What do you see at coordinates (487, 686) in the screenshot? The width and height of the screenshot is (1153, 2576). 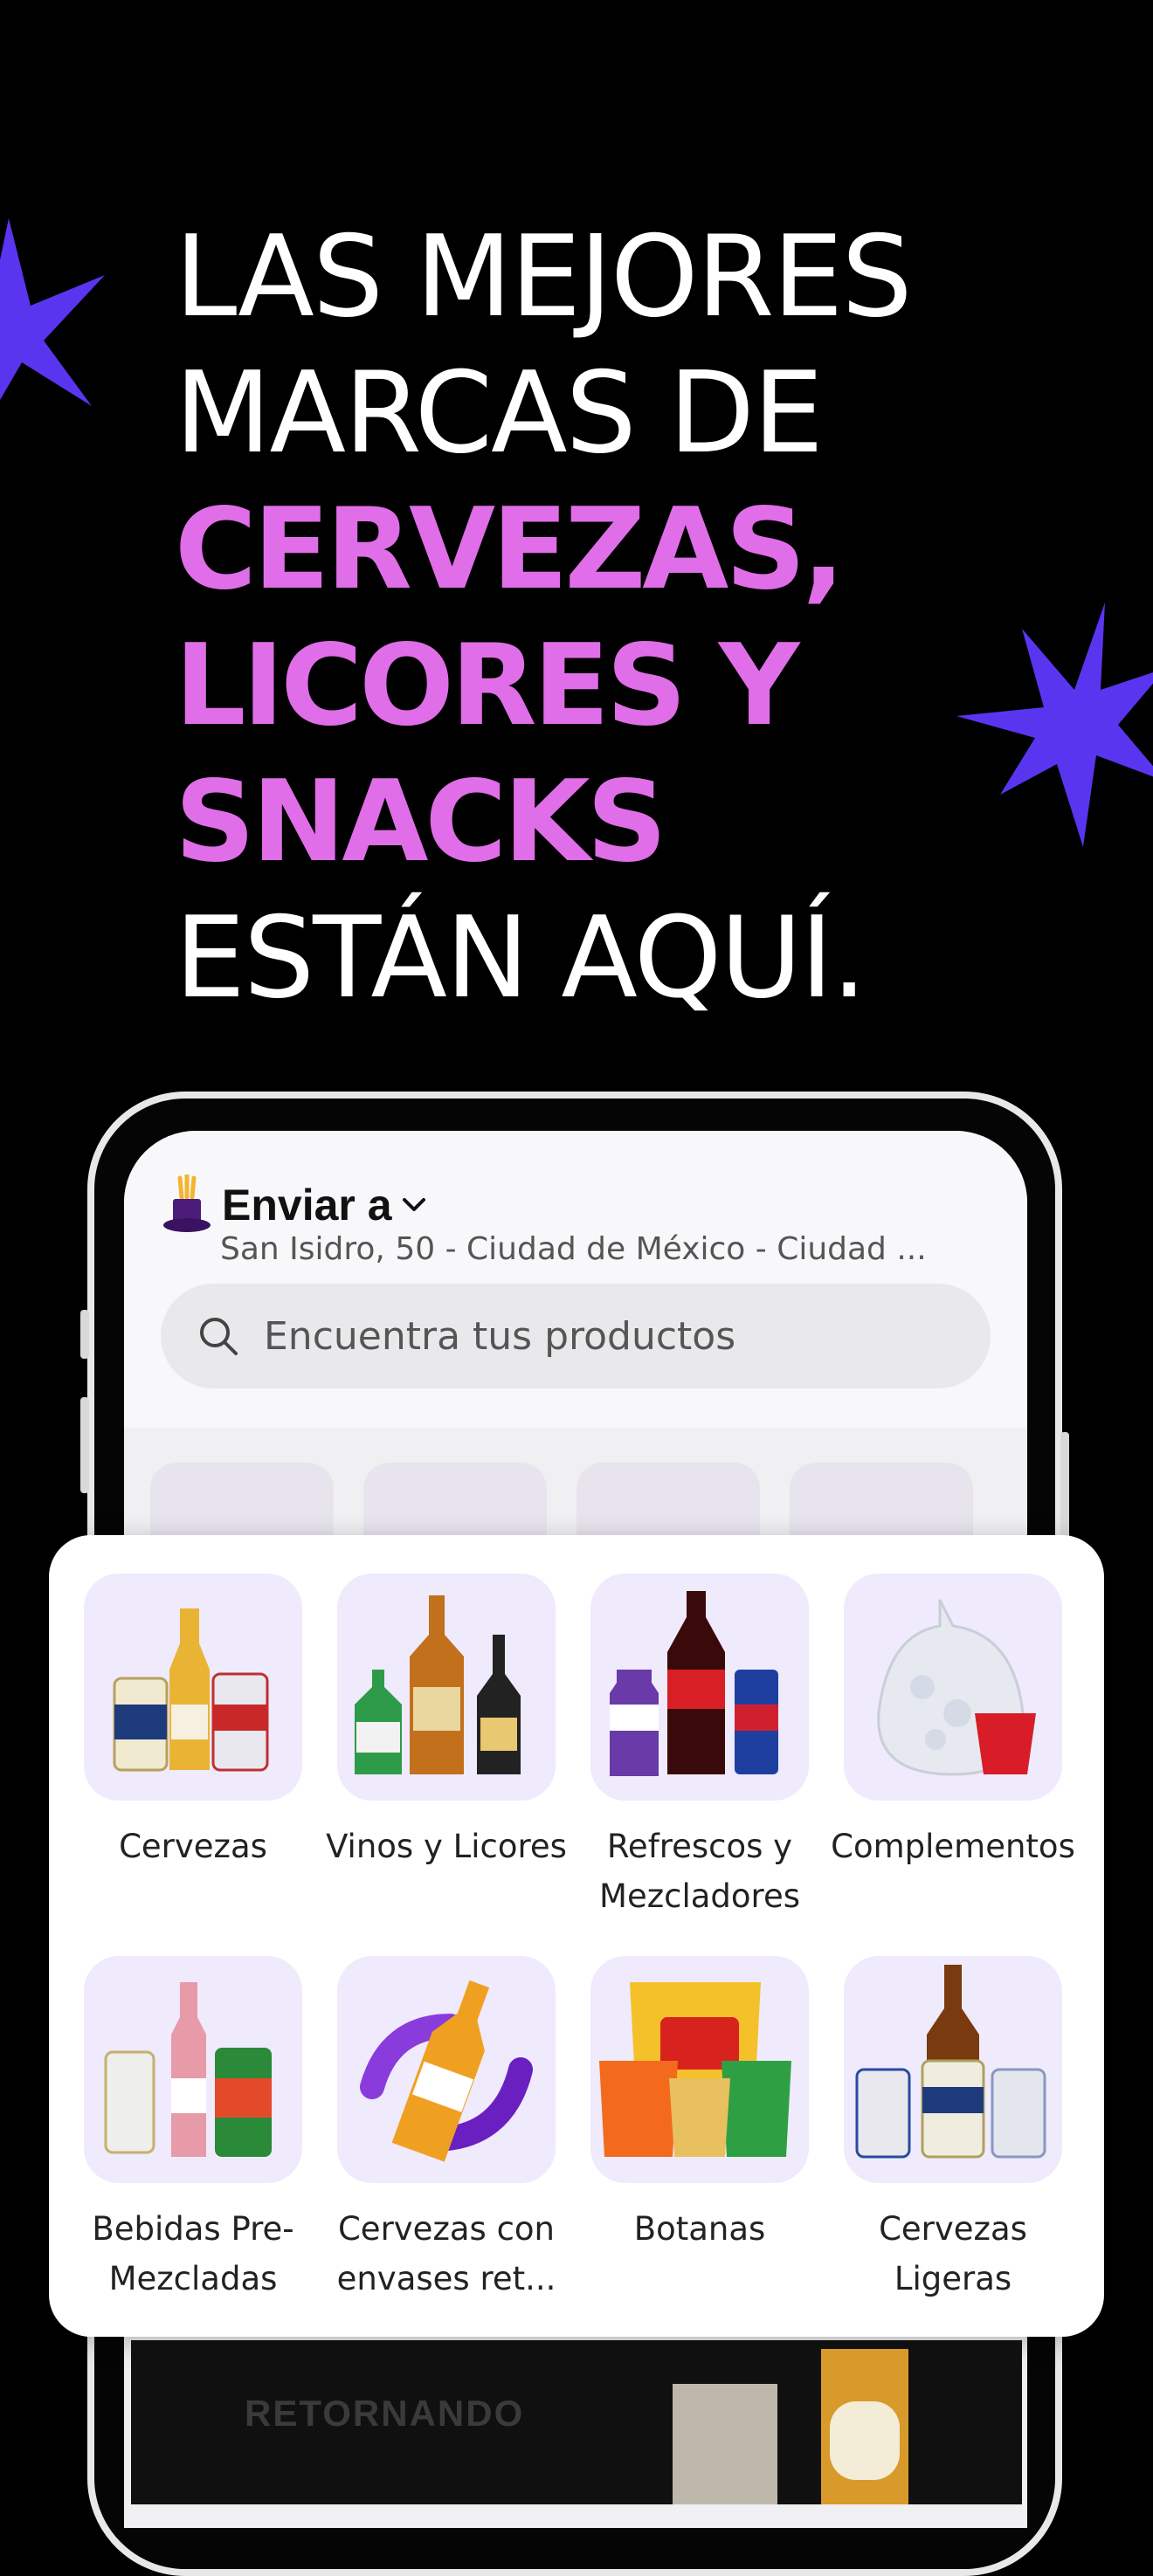 I see `headline-line-4: LICORES Y` at bounding box center [487, 686].